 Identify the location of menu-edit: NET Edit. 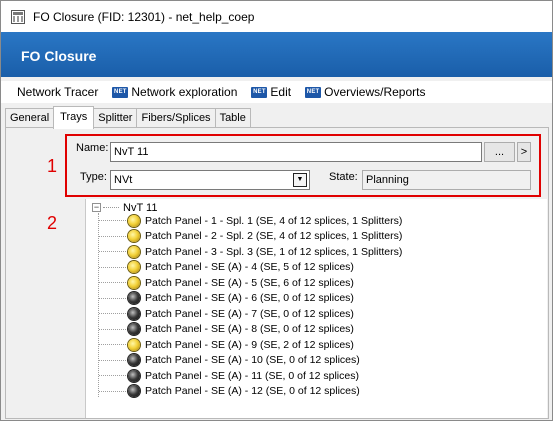
(271, 92).